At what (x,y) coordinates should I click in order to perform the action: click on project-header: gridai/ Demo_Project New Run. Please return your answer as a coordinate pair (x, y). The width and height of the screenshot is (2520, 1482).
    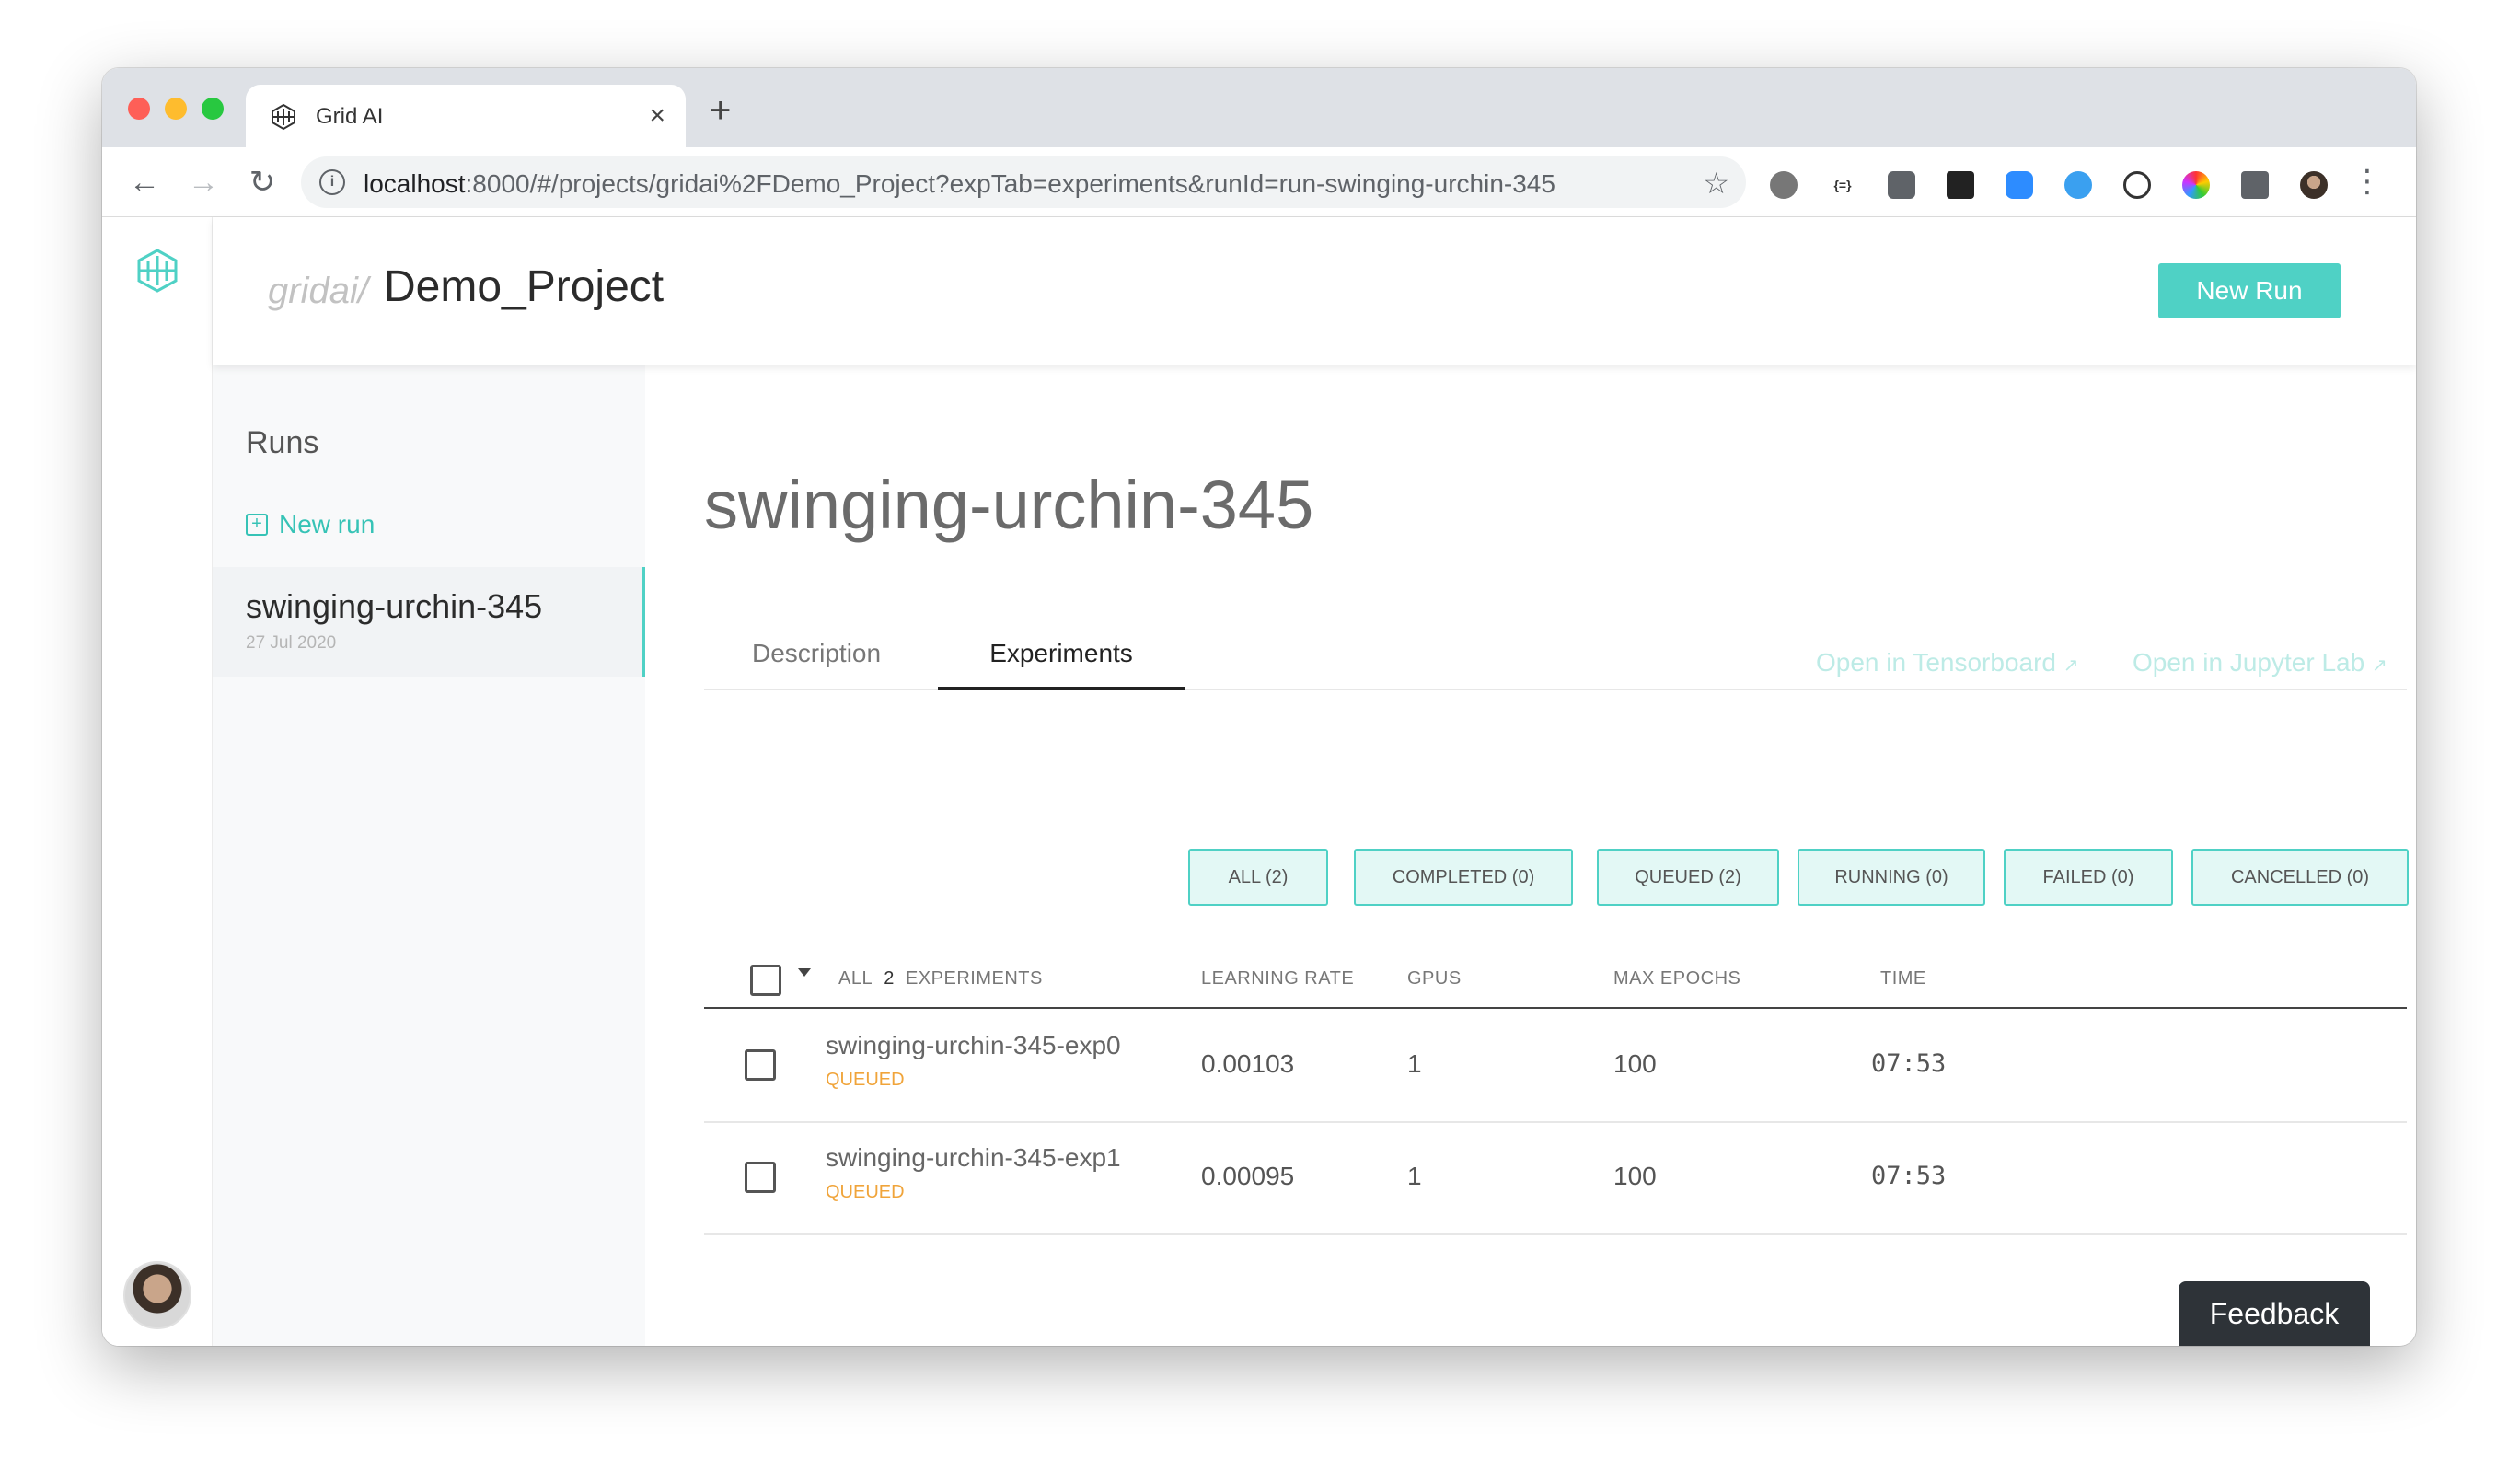
    Looking at the image, I should click on (1314, 291).